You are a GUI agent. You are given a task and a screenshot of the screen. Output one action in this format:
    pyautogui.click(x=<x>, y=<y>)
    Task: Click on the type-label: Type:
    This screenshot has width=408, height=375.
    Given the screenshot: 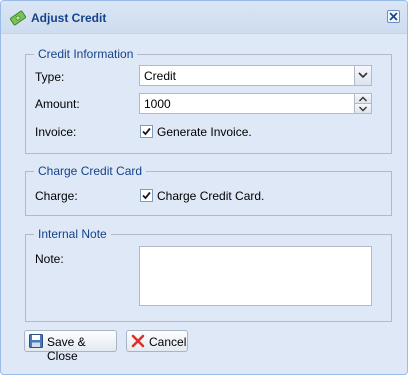 What is the action you would take?
    pyautogui.click(x=50, y=77)
    